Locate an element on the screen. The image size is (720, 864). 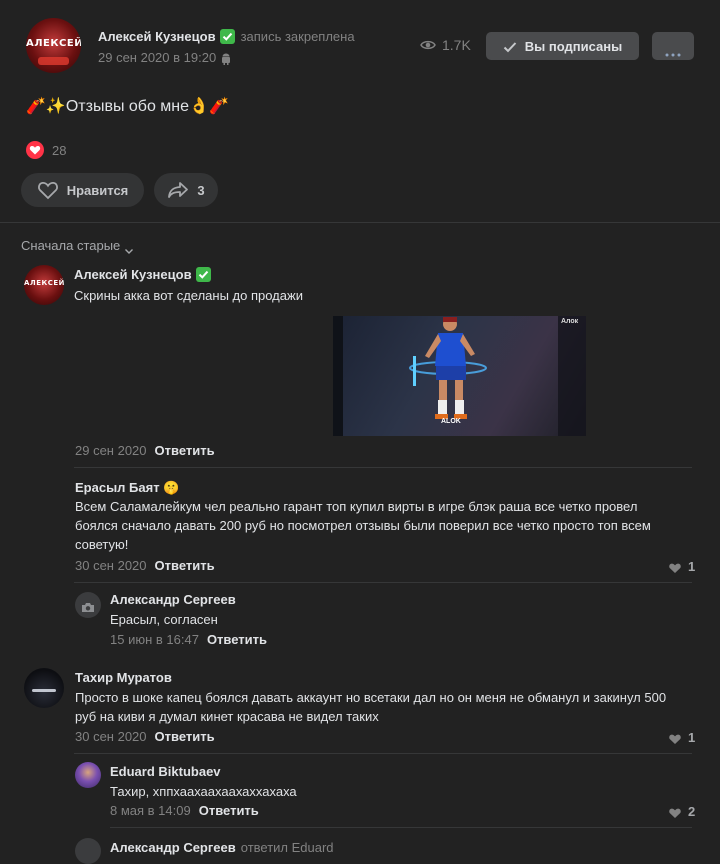
avatar-glow is located at coordinates (53, 61).